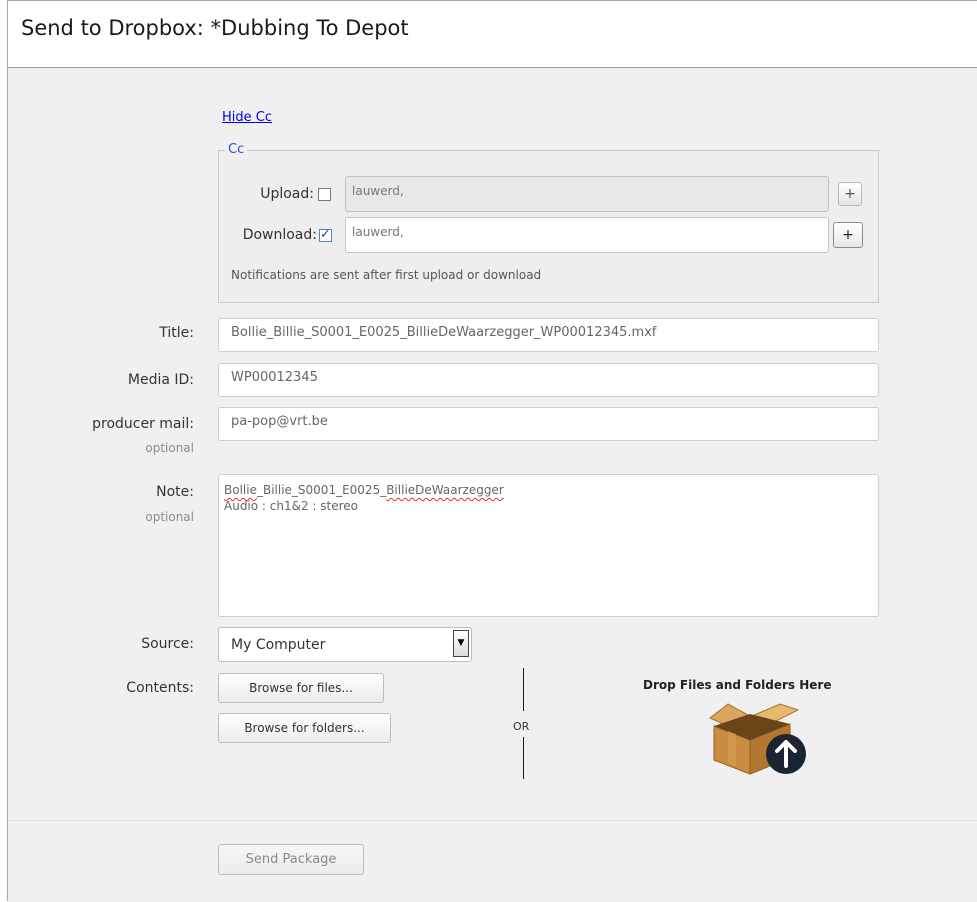 This screenshot has width=977, height=902. I want to click on source-select: My Computer ▼, so click(345, 644).